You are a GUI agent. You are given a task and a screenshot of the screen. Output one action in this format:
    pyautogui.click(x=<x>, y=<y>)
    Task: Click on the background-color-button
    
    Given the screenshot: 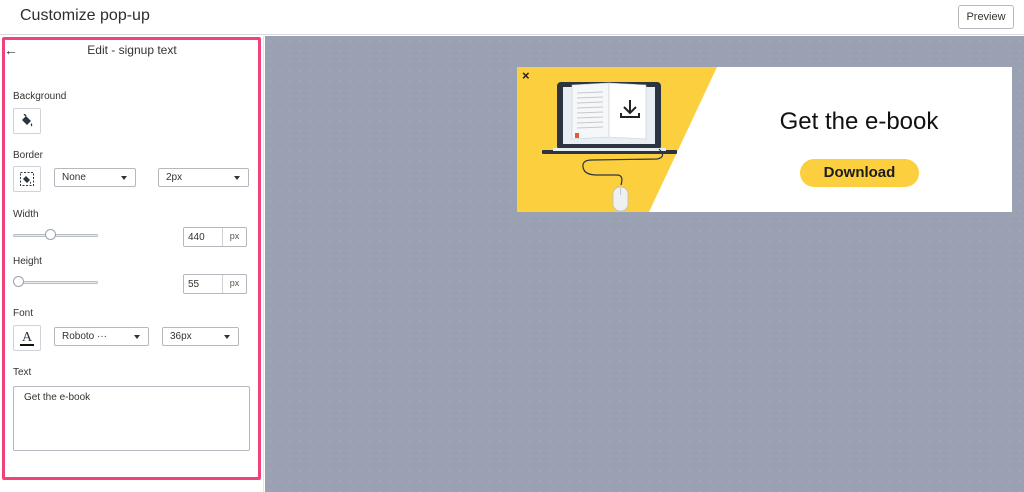 What is the action you would take?
    pyautogui.click(x=27, y=121)
    